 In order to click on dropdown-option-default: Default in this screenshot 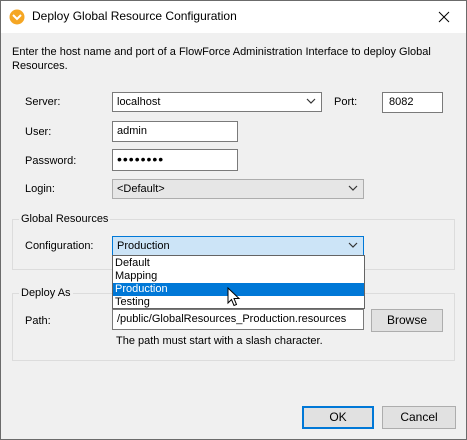, I will do `click(238, 263)`.